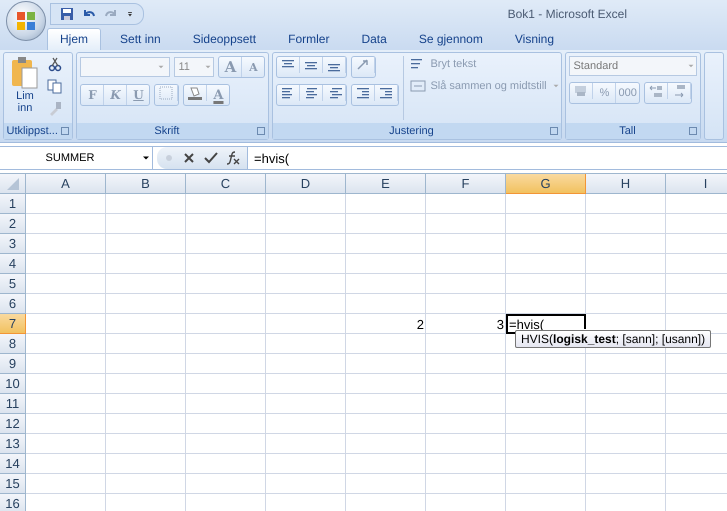 Image resolution: width=727 pixels, height=511 pixels. What do you see at coordinates (13, 384) in the screenshot?
I see `row-header: 10` at bounding box center [13, 384].